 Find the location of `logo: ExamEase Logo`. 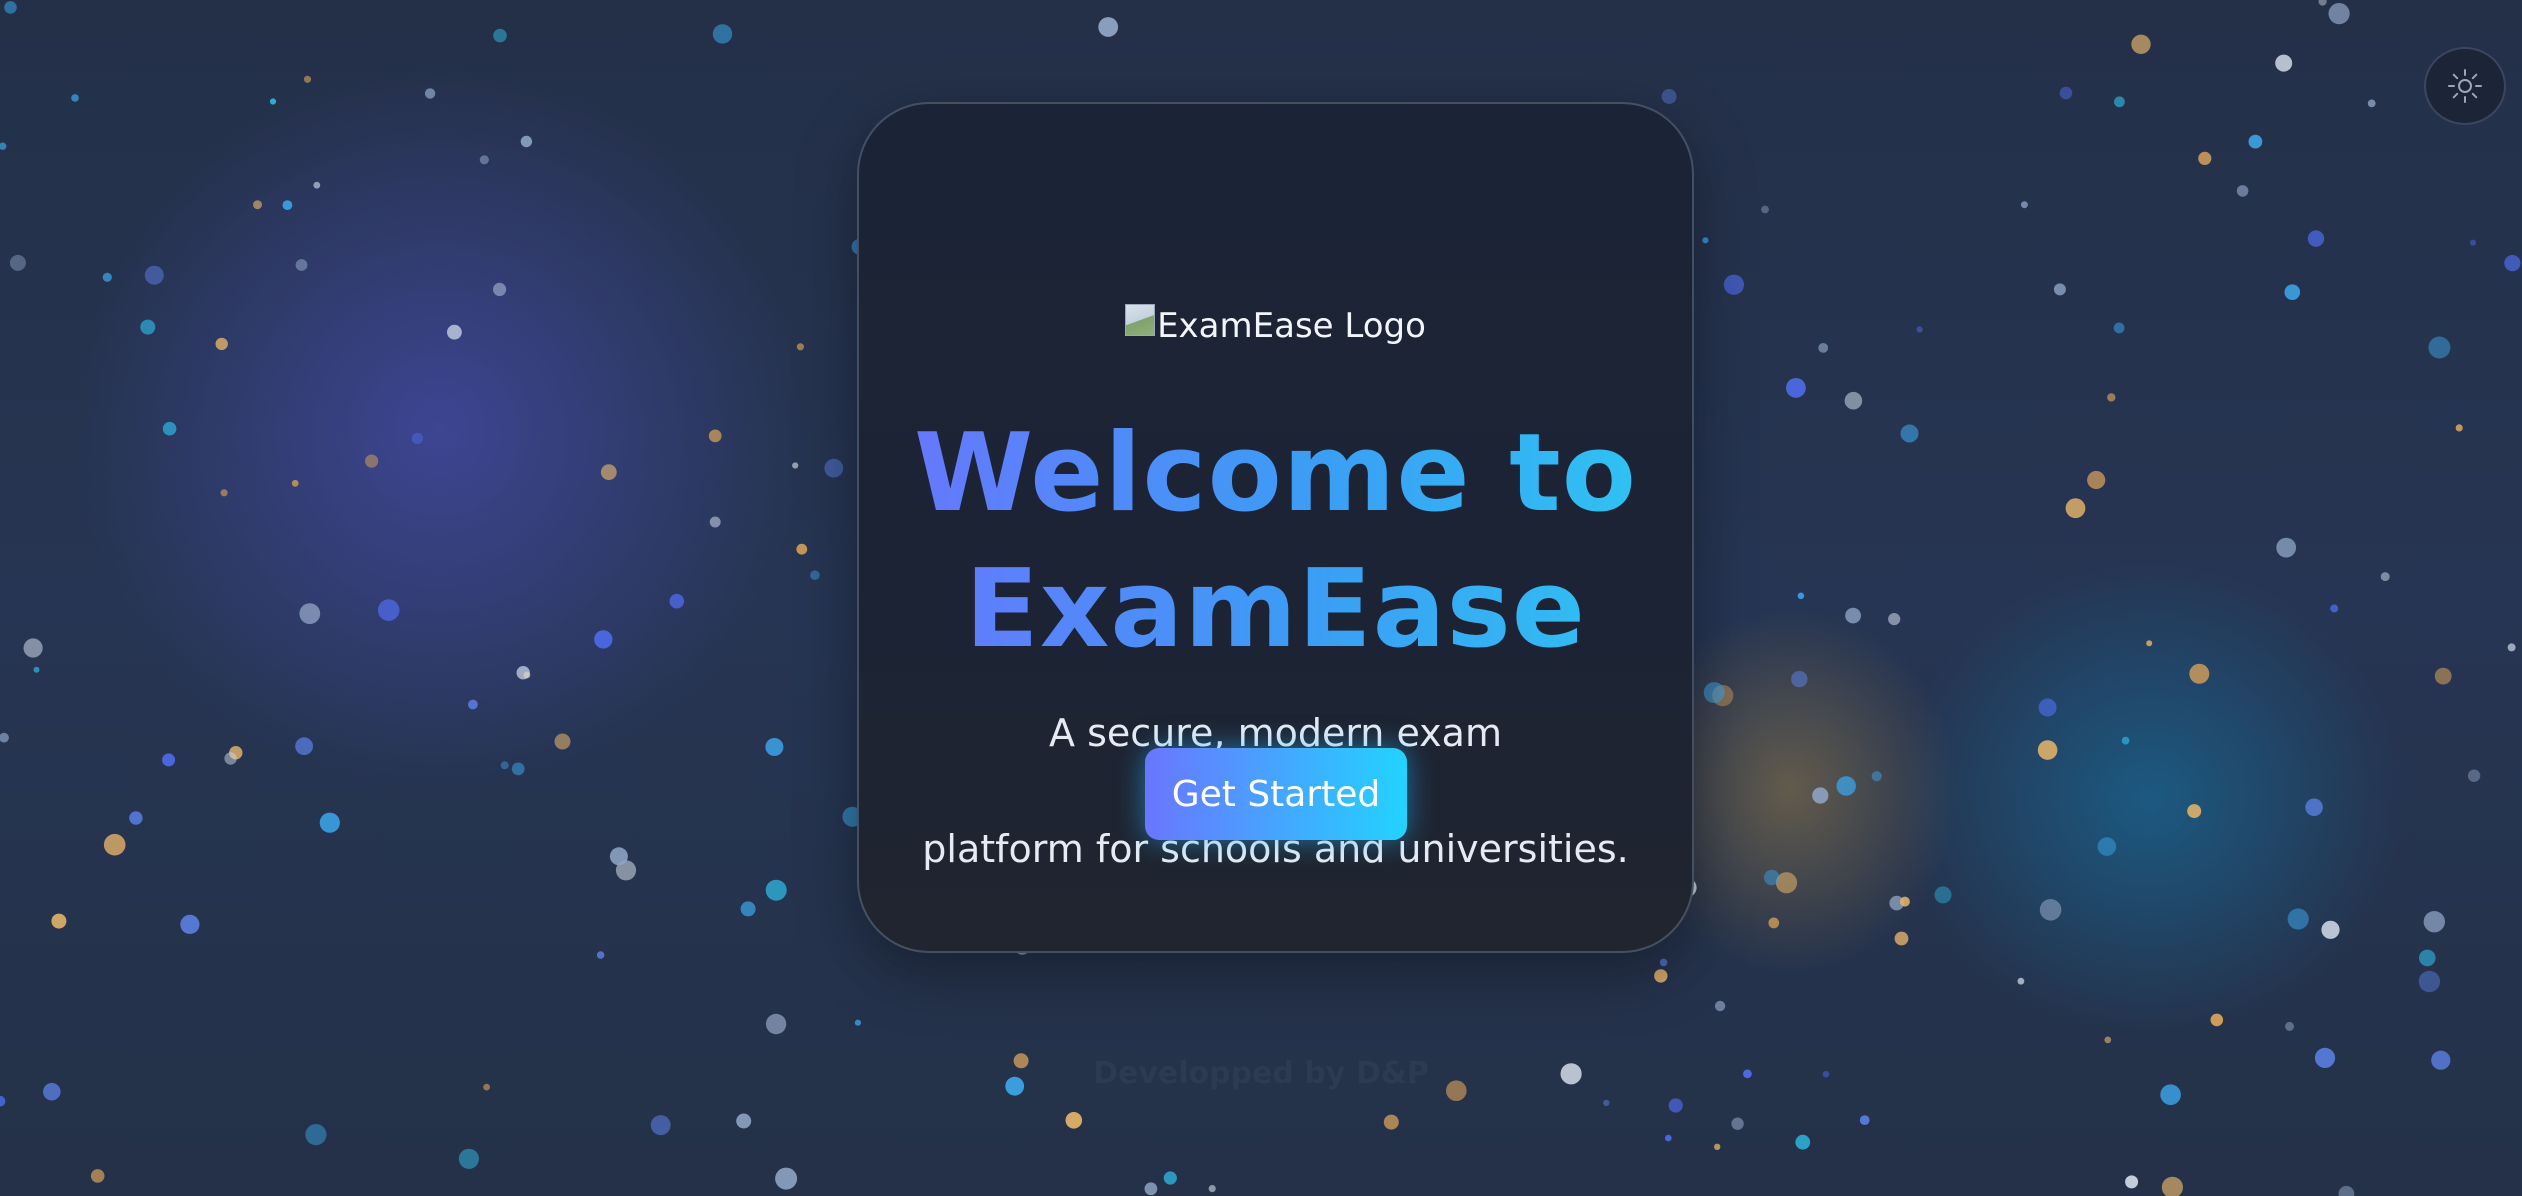

logo: ExamEase Logo is located at coordinates (1275, 326).